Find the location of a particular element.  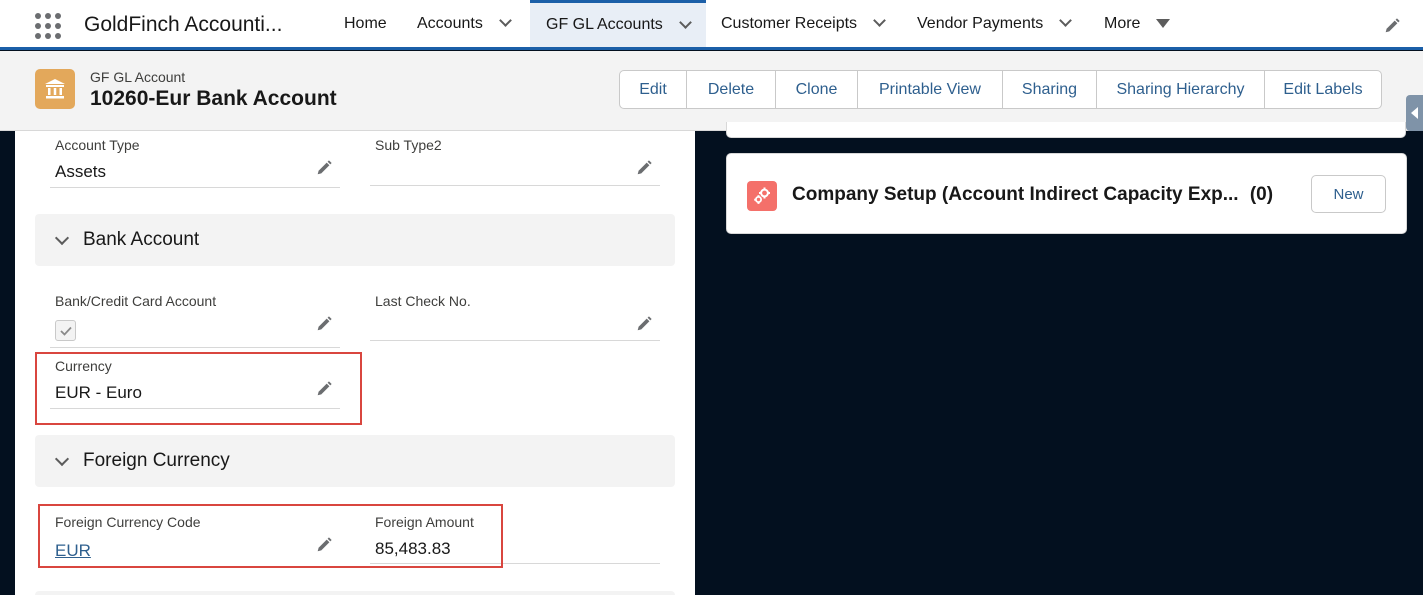

field-currency: Currency EUR - Euro is located at coordinates (195, 384).